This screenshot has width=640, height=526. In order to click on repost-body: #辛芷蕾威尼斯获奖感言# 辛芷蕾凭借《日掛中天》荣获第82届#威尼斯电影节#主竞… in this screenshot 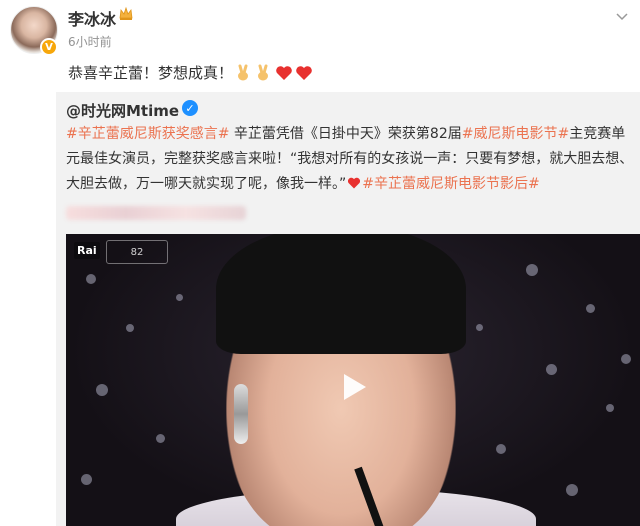, I will do `click(351, 159)`.